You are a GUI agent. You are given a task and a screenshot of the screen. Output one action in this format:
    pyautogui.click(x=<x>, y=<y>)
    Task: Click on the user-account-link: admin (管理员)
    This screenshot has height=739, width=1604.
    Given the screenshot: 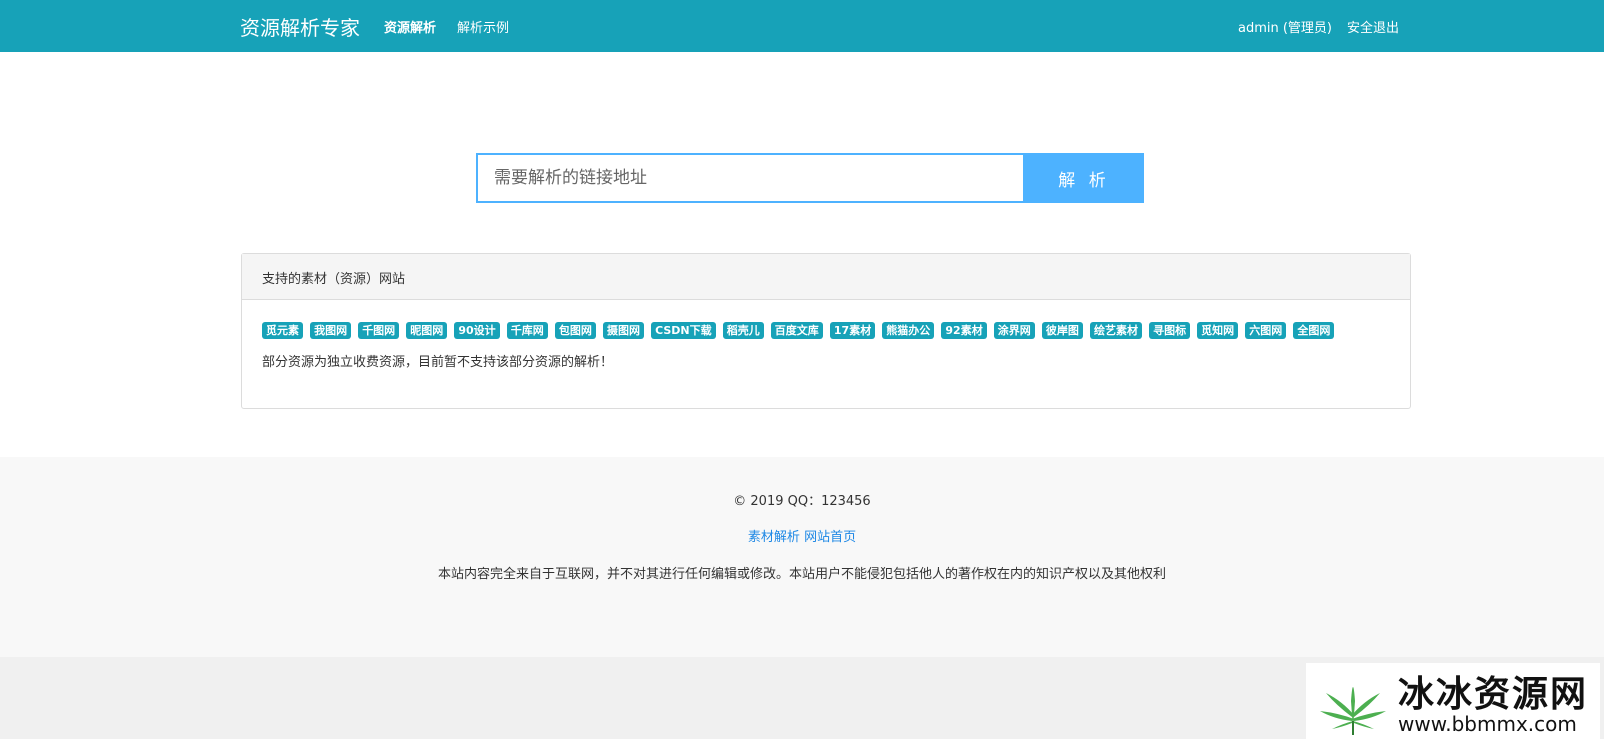 What is the action you would take?
    pyautogui.click(x=1285, y=26)
    